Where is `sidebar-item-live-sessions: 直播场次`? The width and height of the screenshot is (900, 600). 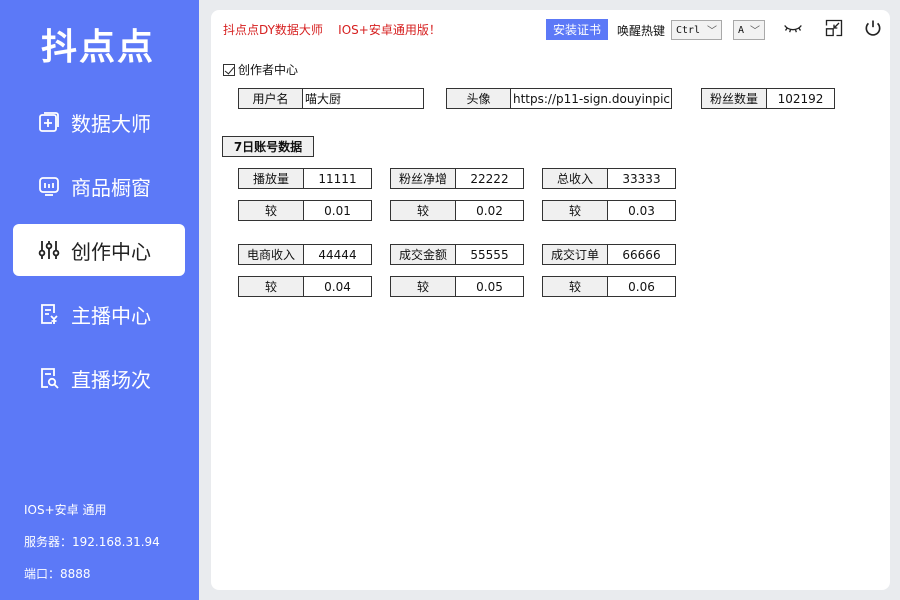 sidebar-item-live-sessions: 直播场次 is located at coordinates (99, 378).